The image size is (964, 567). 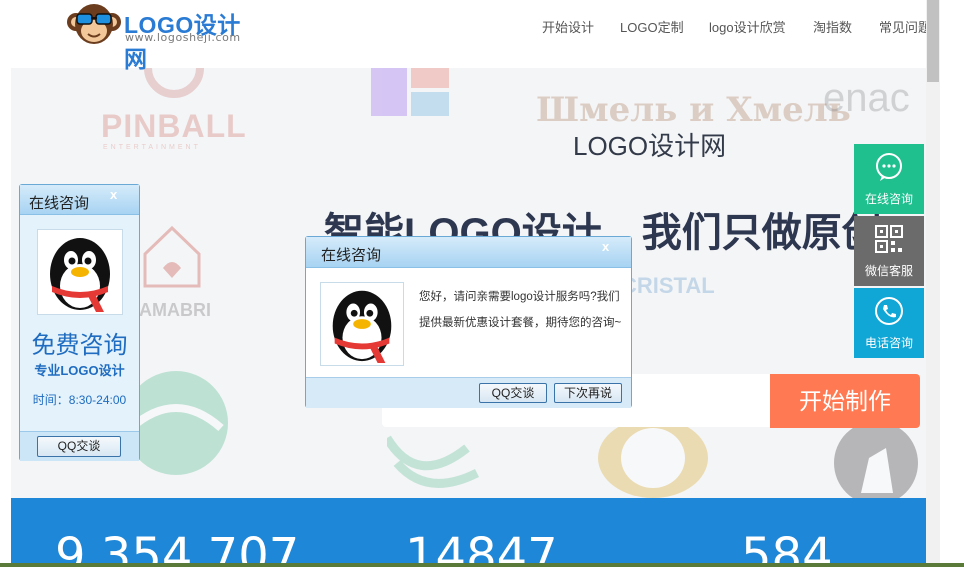 What do you see at coordinates (79, 322) in the screenshot?
I see `qq-side-widget: 在线咨询 x 免费咨询 专业LOGO设计 时间：8:30-24:00 QQ交谈` at bounding box center [79, 322].